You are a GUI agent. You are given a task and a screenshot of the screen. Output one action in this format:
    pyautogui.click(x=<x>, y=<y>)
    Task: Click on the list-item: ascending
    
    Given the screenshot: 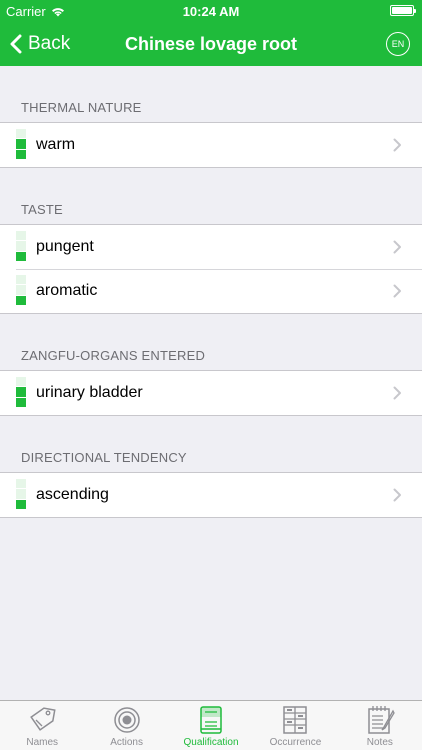 What is the action you would take?
    pyautogui.click(x=211, y=495)
    